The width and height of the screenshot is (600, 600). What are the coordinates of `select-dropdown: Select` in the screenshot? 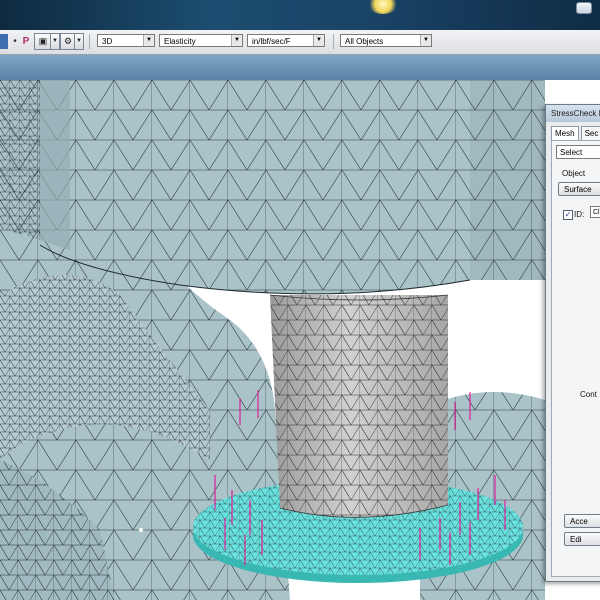 It's located at (578, 152).